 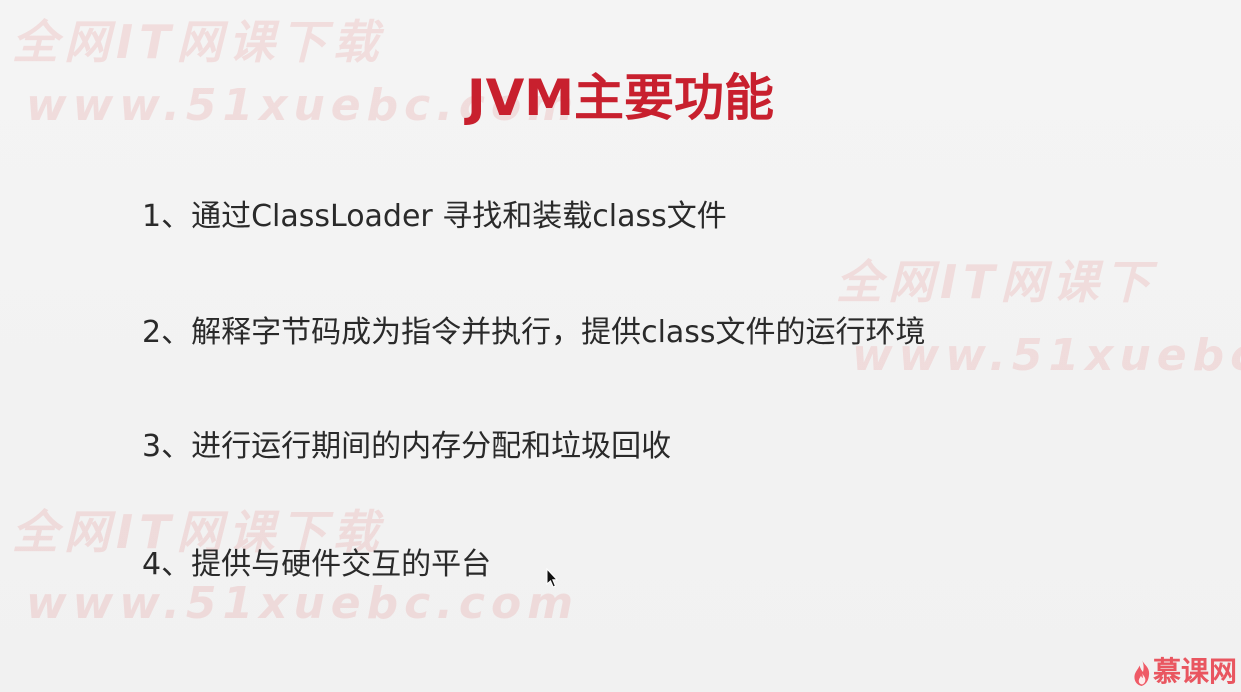 I want to click on mouse-pointer-icon, so click(x=552, y=578).